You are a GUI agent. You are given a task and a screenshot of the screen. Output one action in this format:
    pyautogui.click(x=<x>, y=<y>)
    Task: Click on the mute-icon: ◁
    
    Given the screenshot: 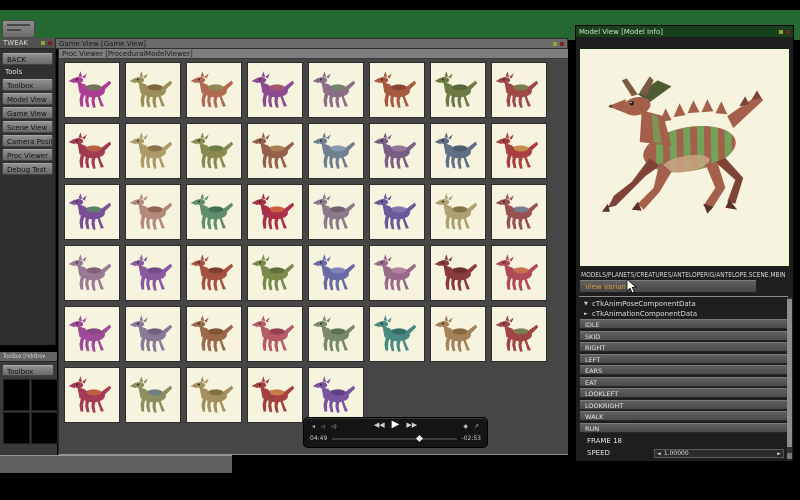 What is the action you would take?
    pyautogui.click(x=323, y=427)
    